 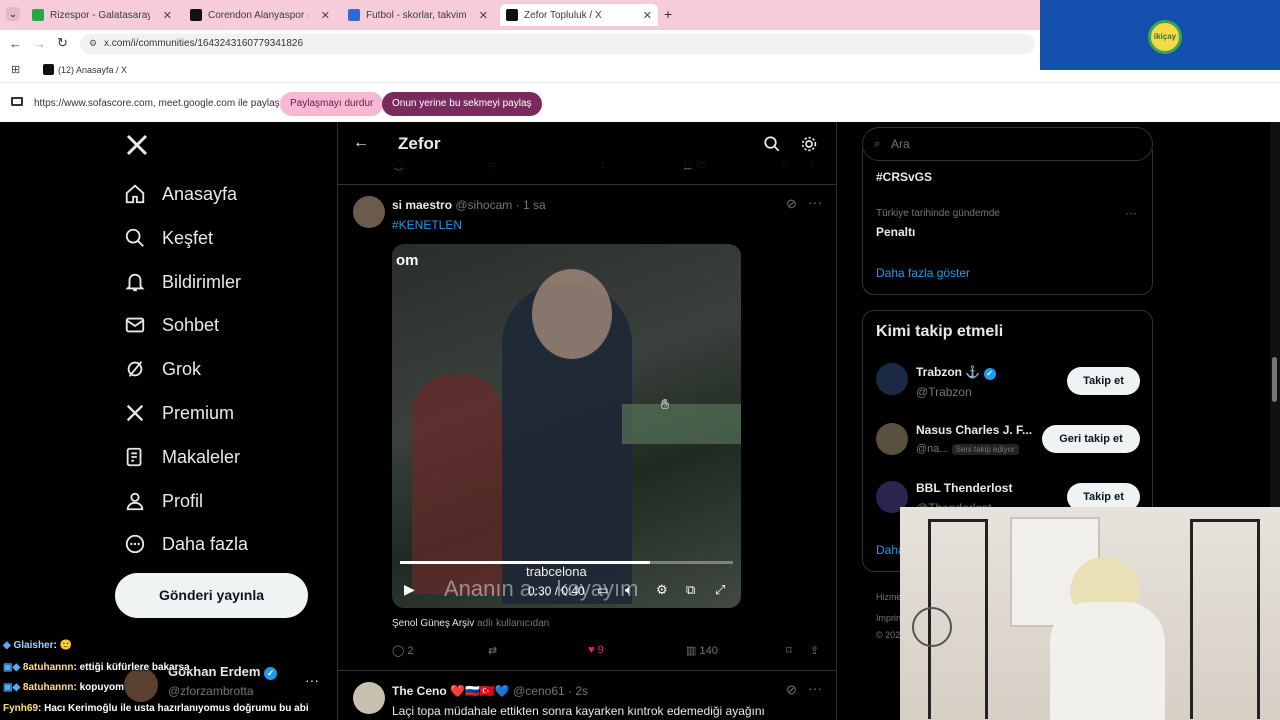 What do you see at coordinates (1274, 379) in the screenshot?
I see `scrollbar-thumb` at bounding box center [1274, 379].